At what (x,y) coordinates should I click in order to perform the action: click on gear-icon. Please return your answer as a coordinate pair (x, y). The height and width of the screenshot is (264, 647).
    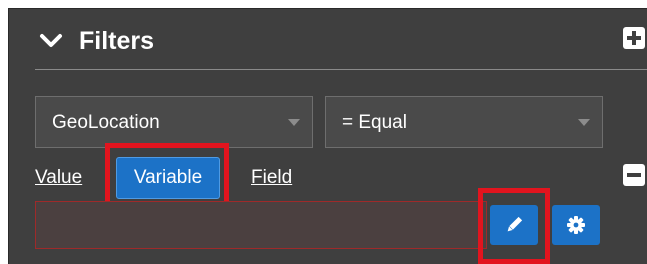
    Looking at the image, I should click on (576, 225).